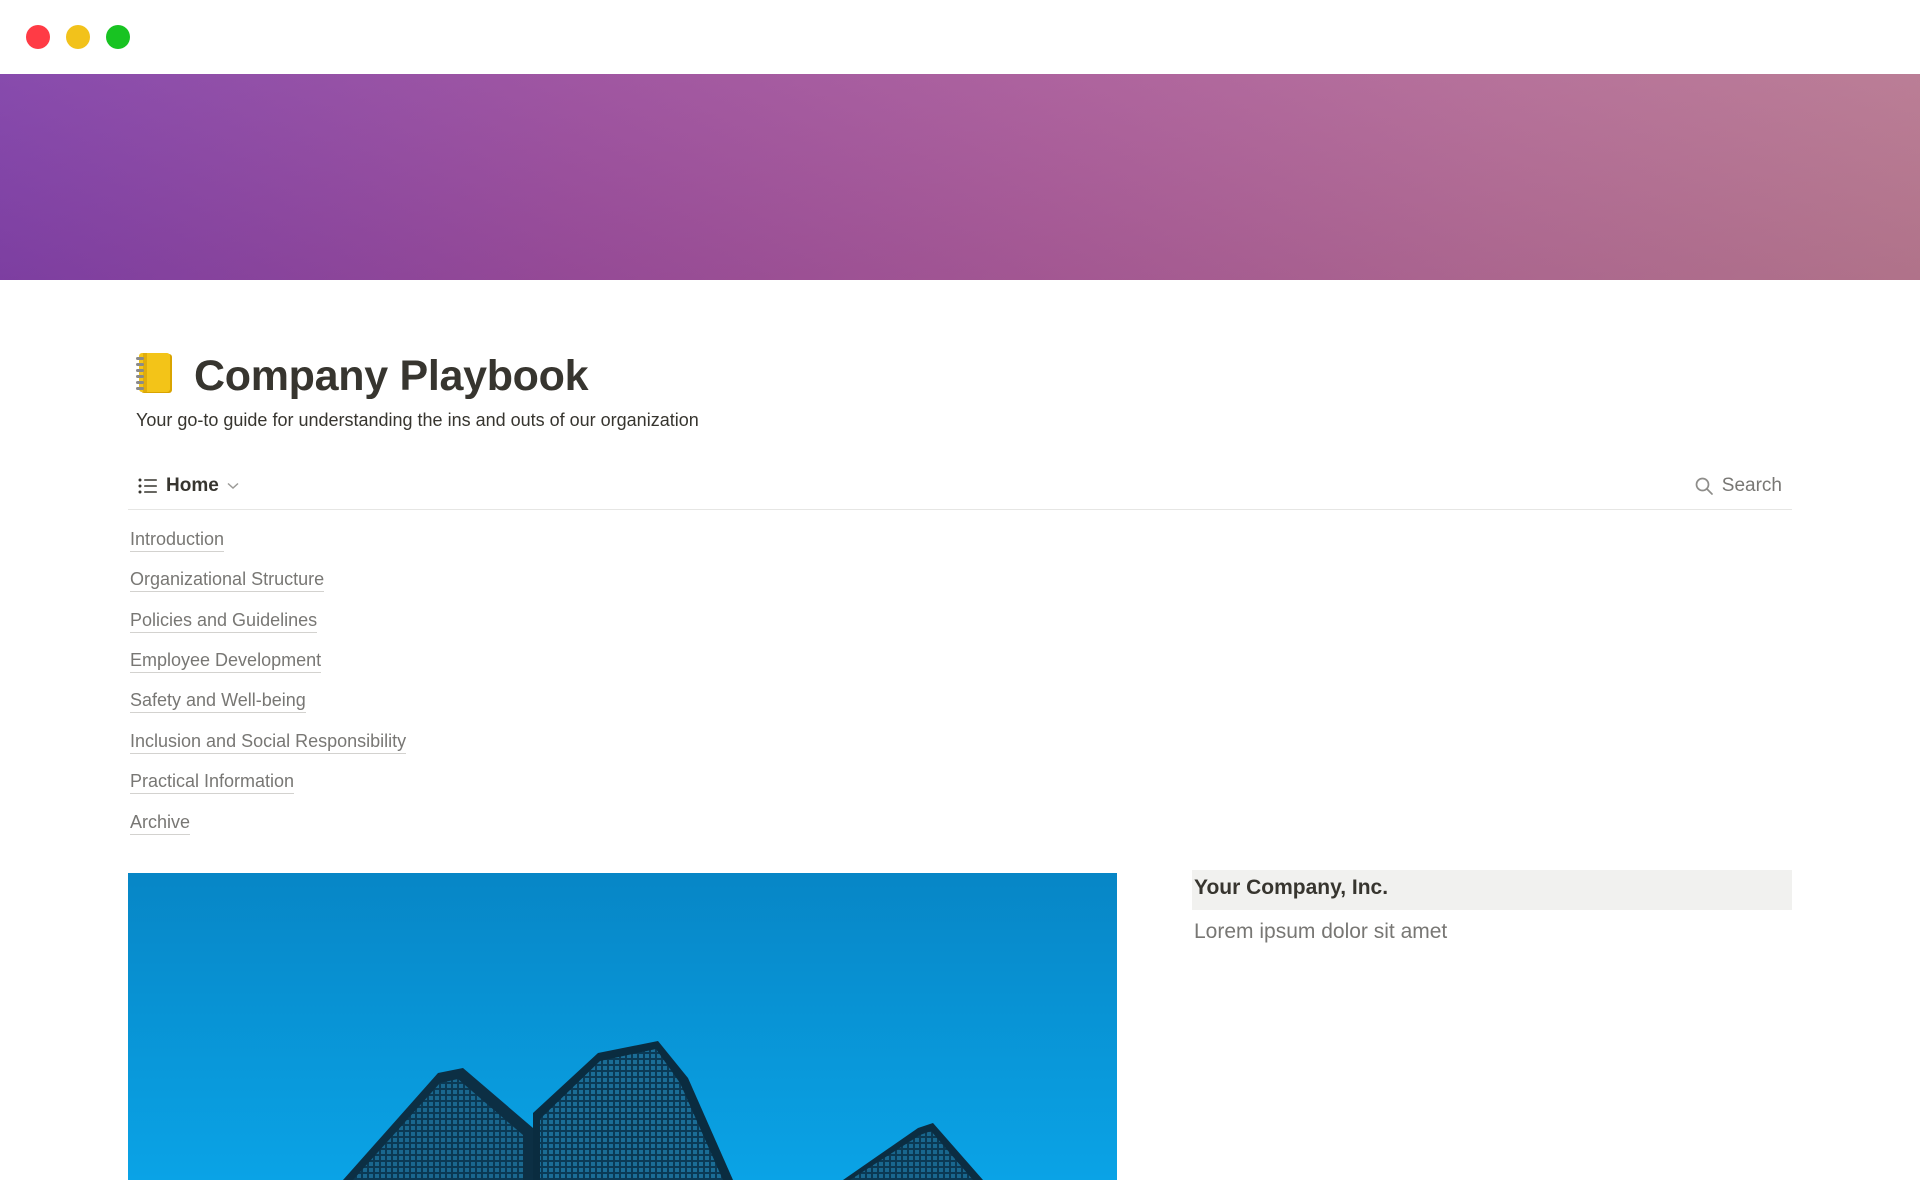 The width and height of the screenshot is (1920, 1200). Describe the element at coordinates (177, 540) in the screenshot. I see `page-link-introduction: Introduction` at that location.